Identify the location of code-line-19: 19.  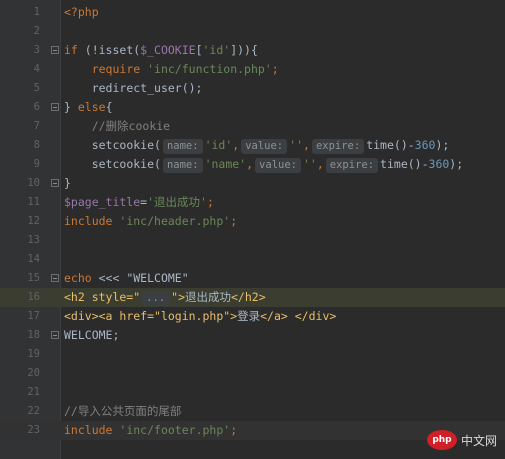
(252, 354).